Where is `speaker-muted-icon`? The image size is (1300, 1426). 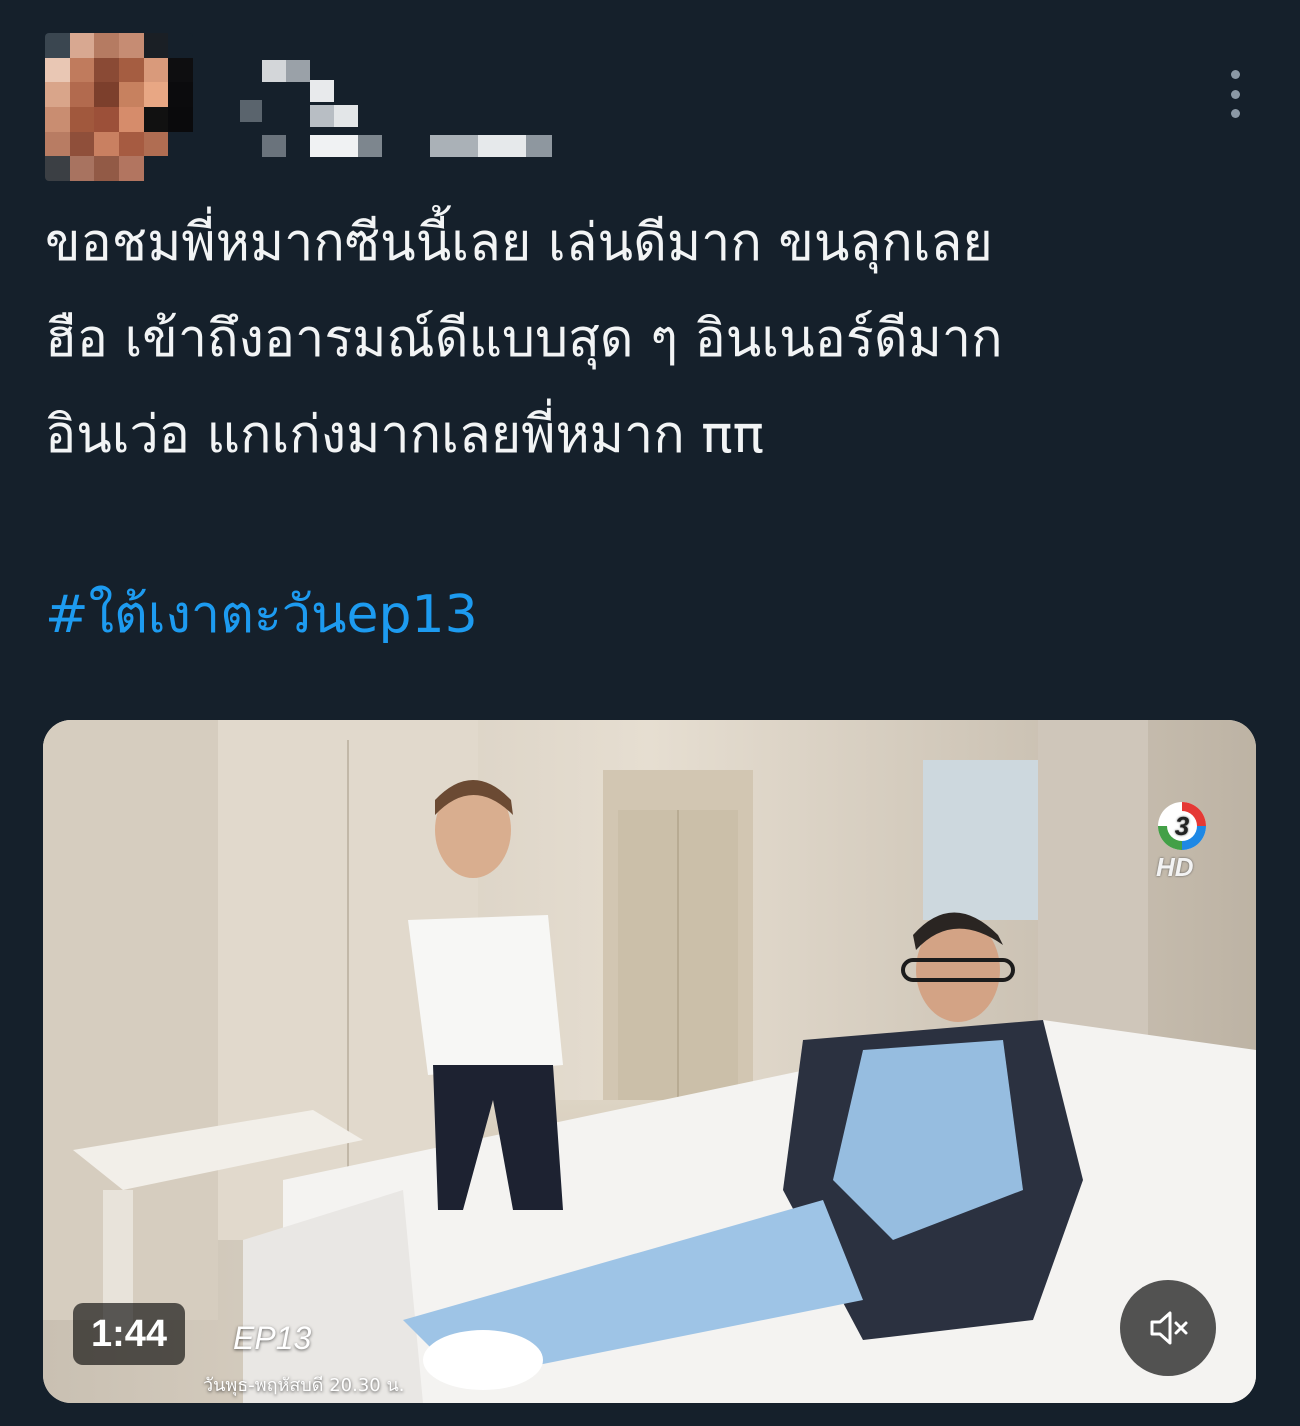 speaker-muted-icon is located at coordinates (1169, 1328).